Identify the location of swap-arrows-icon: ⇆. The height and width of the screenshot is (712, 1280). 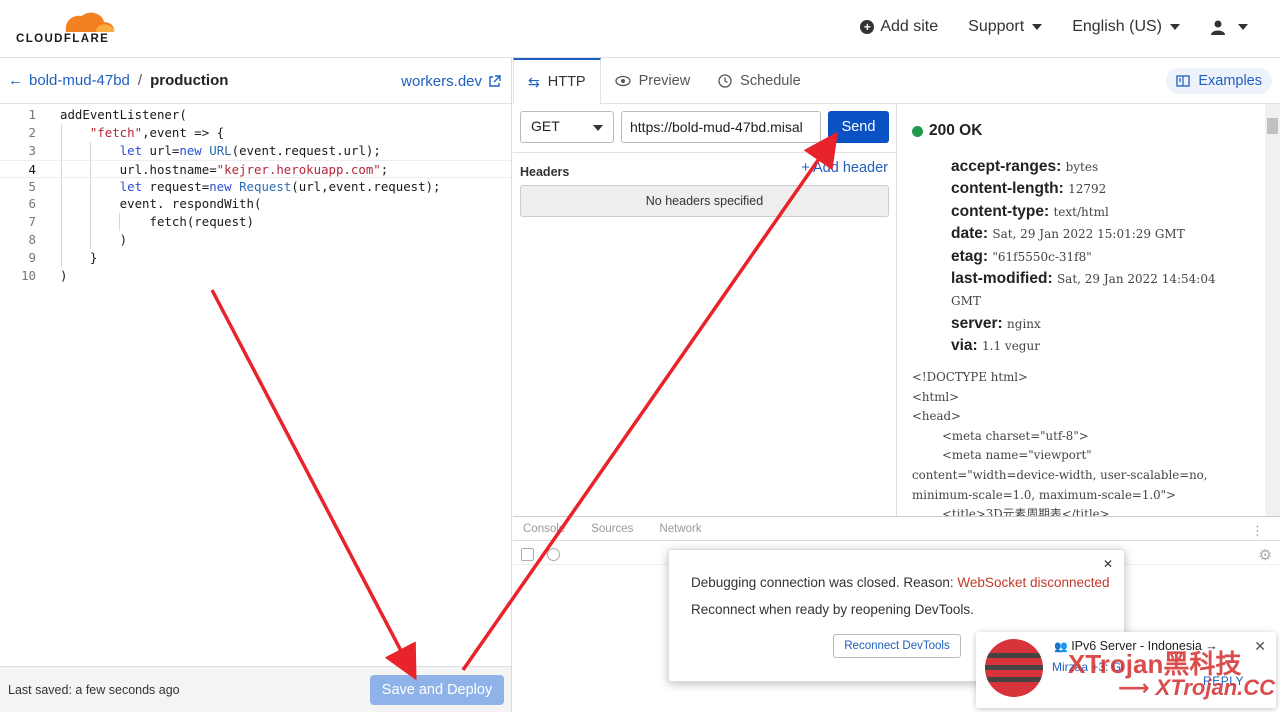
(534, 81).